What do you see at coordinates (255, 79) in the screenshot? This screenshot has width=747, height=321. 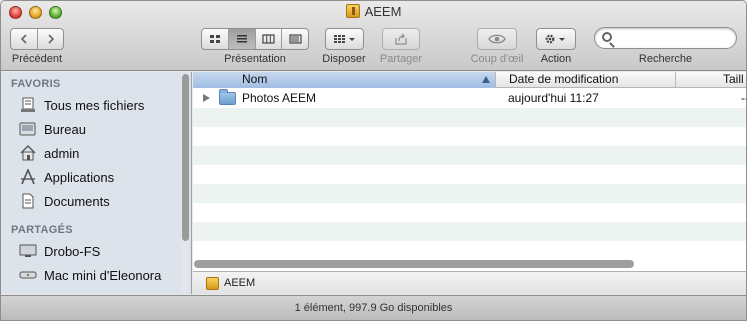 I see `column-name-label: Nom` at bounding box center [255, 79].